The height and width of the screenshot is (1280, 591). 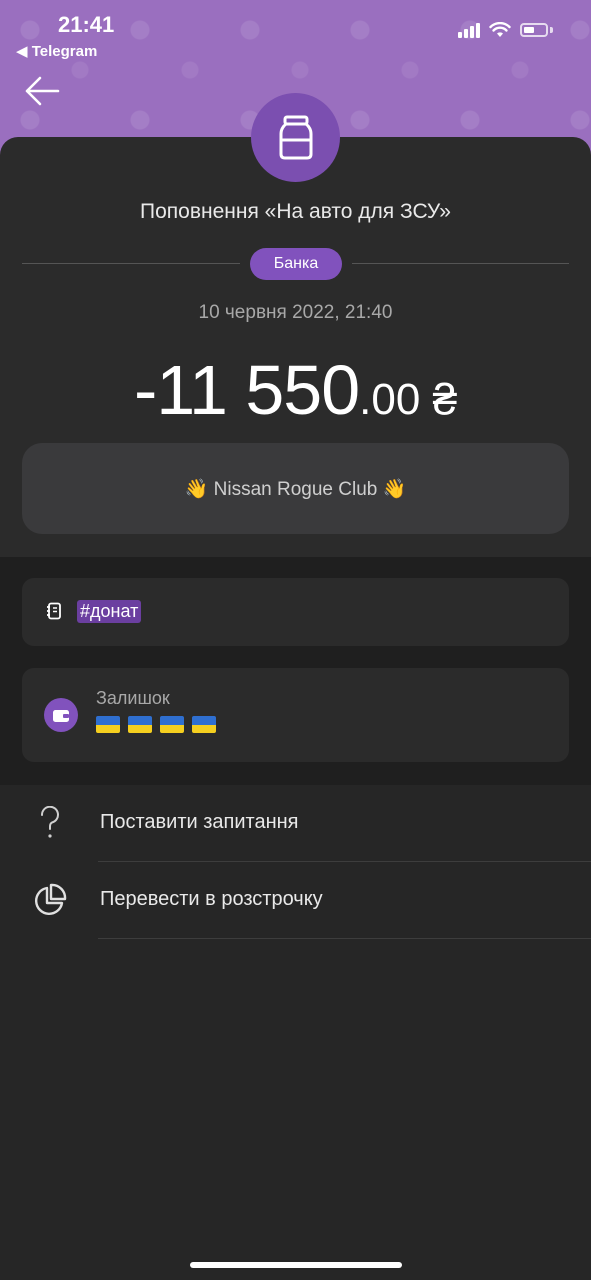 I want to click on back-to-telegram-link: ◀ Telegram, so click(x=56, y=51).